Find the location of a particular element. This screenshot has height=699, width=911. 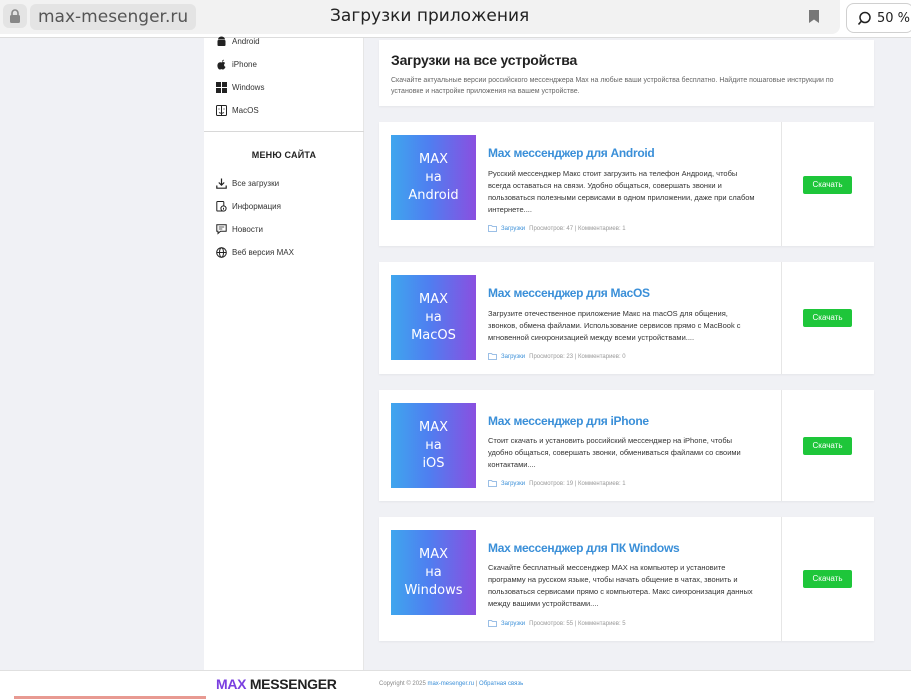

site-link: max-mesenger.ru is located at coordinates (450, 684).